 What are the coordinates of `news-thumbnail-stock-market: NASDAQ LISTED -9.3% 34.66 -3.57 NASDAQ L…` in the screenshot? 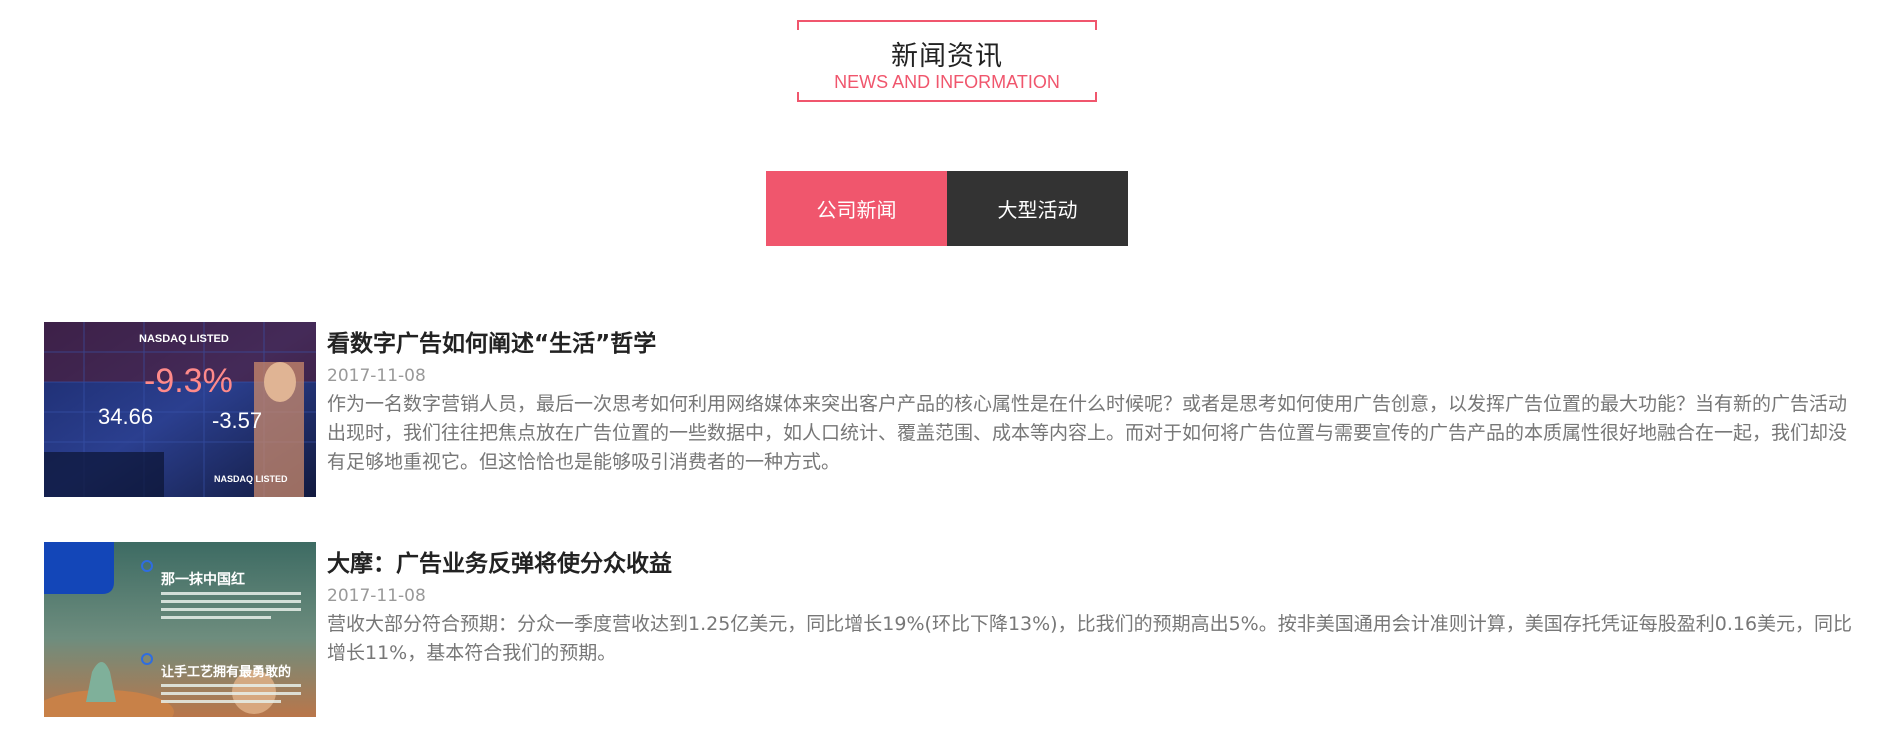 It's located at (180, 409).